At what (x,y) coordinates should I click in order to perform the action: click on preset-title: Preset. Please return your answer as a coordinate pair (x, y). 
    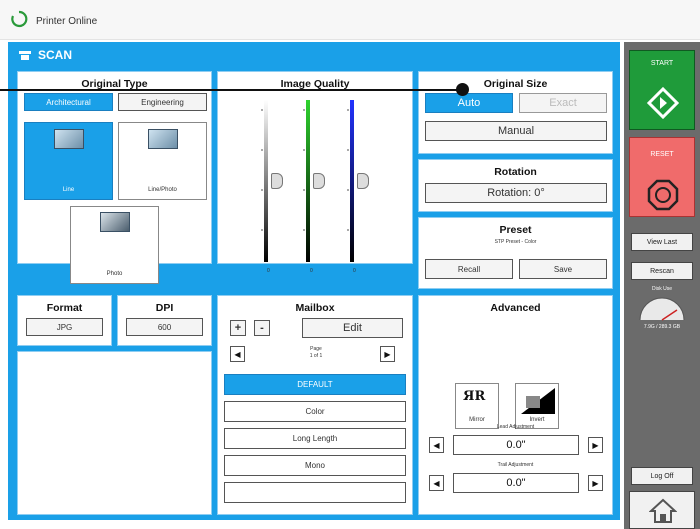
    Looking at the image, I should click on (515, 230).